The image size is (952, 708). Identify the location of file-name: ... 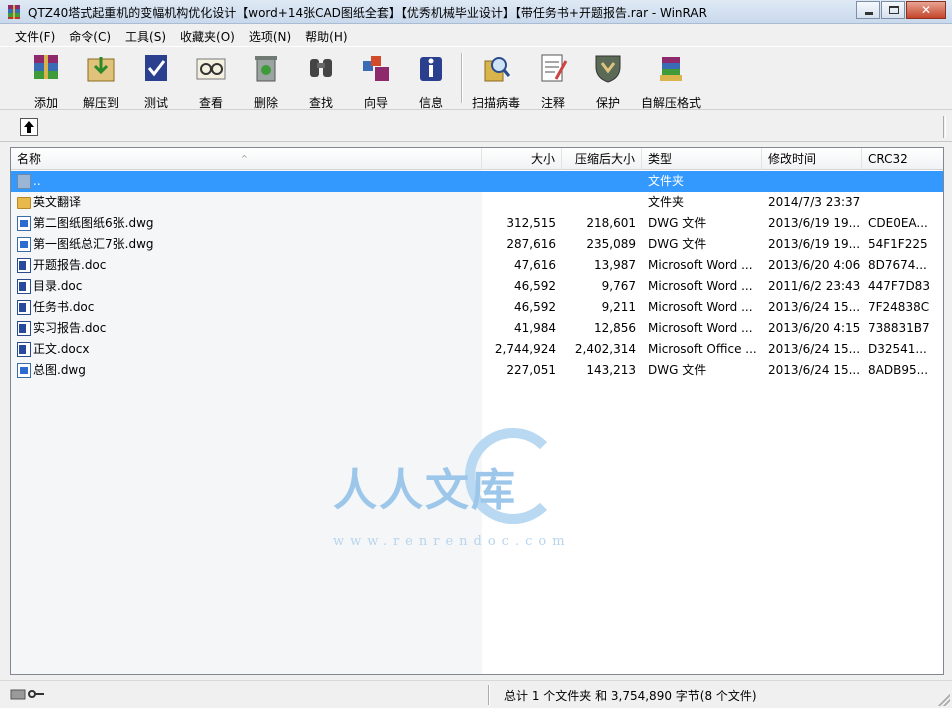
(37, 181).